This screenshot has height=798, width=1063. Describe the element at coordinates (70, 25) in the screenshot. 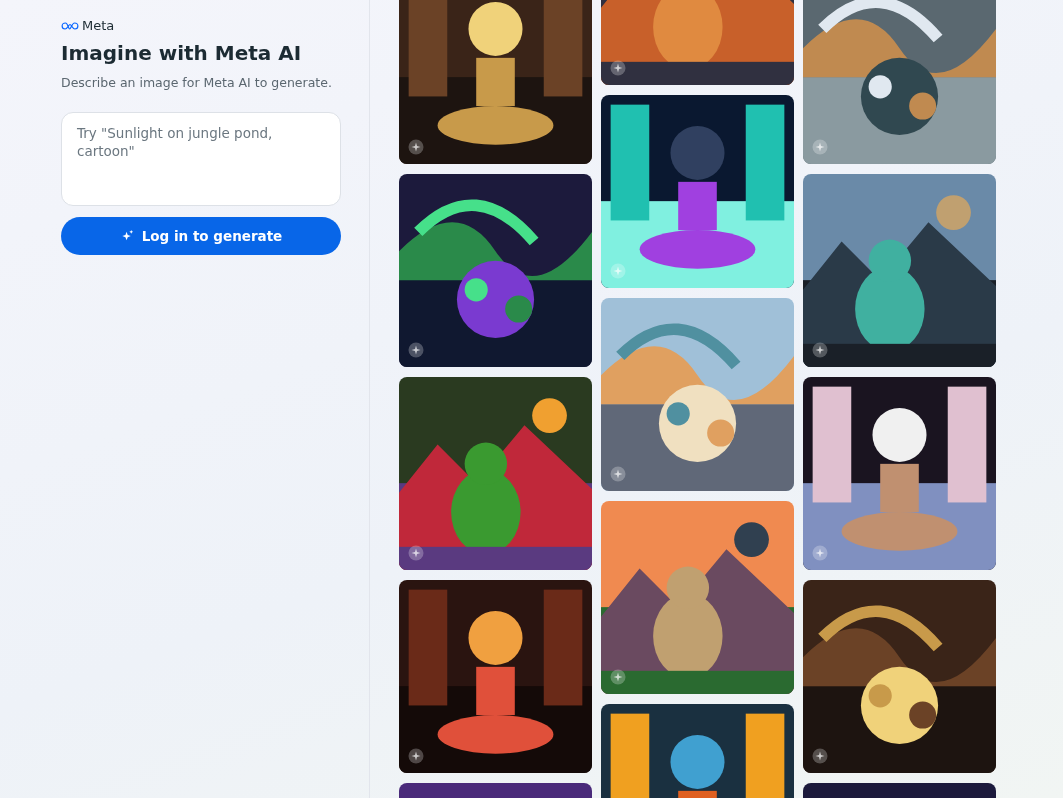

I see `infinity-logo-icon` at that location.